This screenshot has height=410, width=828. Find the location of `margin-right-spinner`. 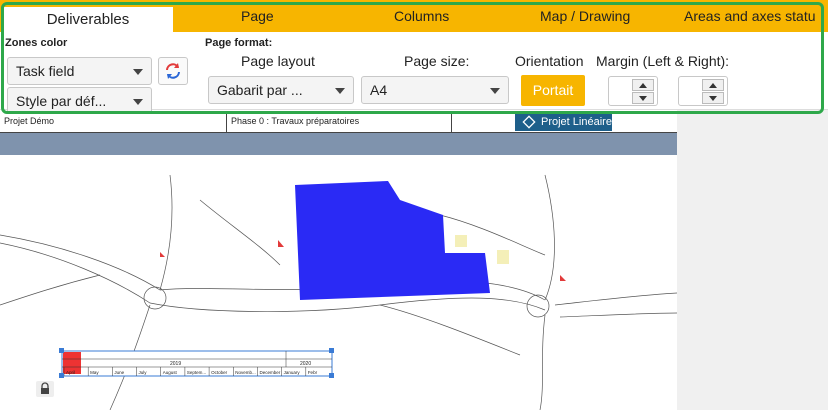

margin-right-spinner is located at coordinates (703, 91).